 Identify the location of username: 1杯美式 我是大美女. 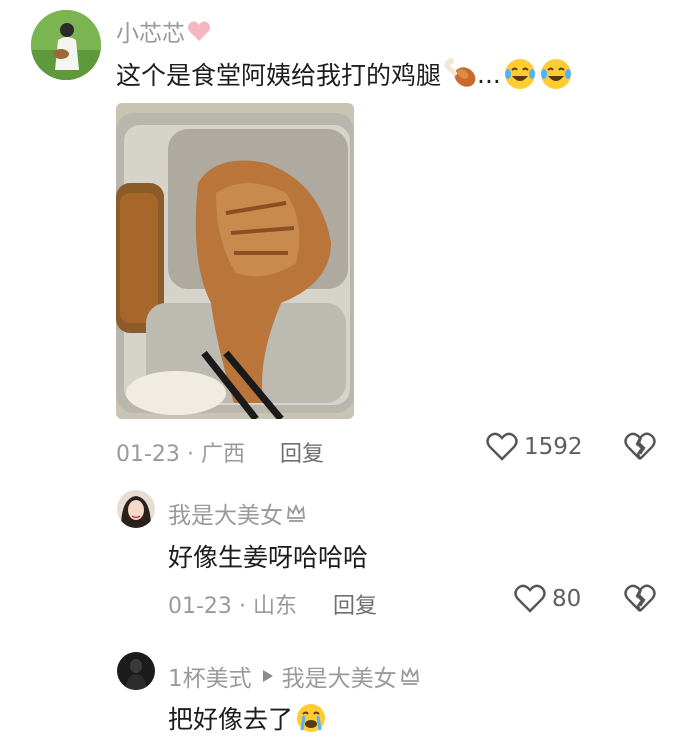
(294, 676).